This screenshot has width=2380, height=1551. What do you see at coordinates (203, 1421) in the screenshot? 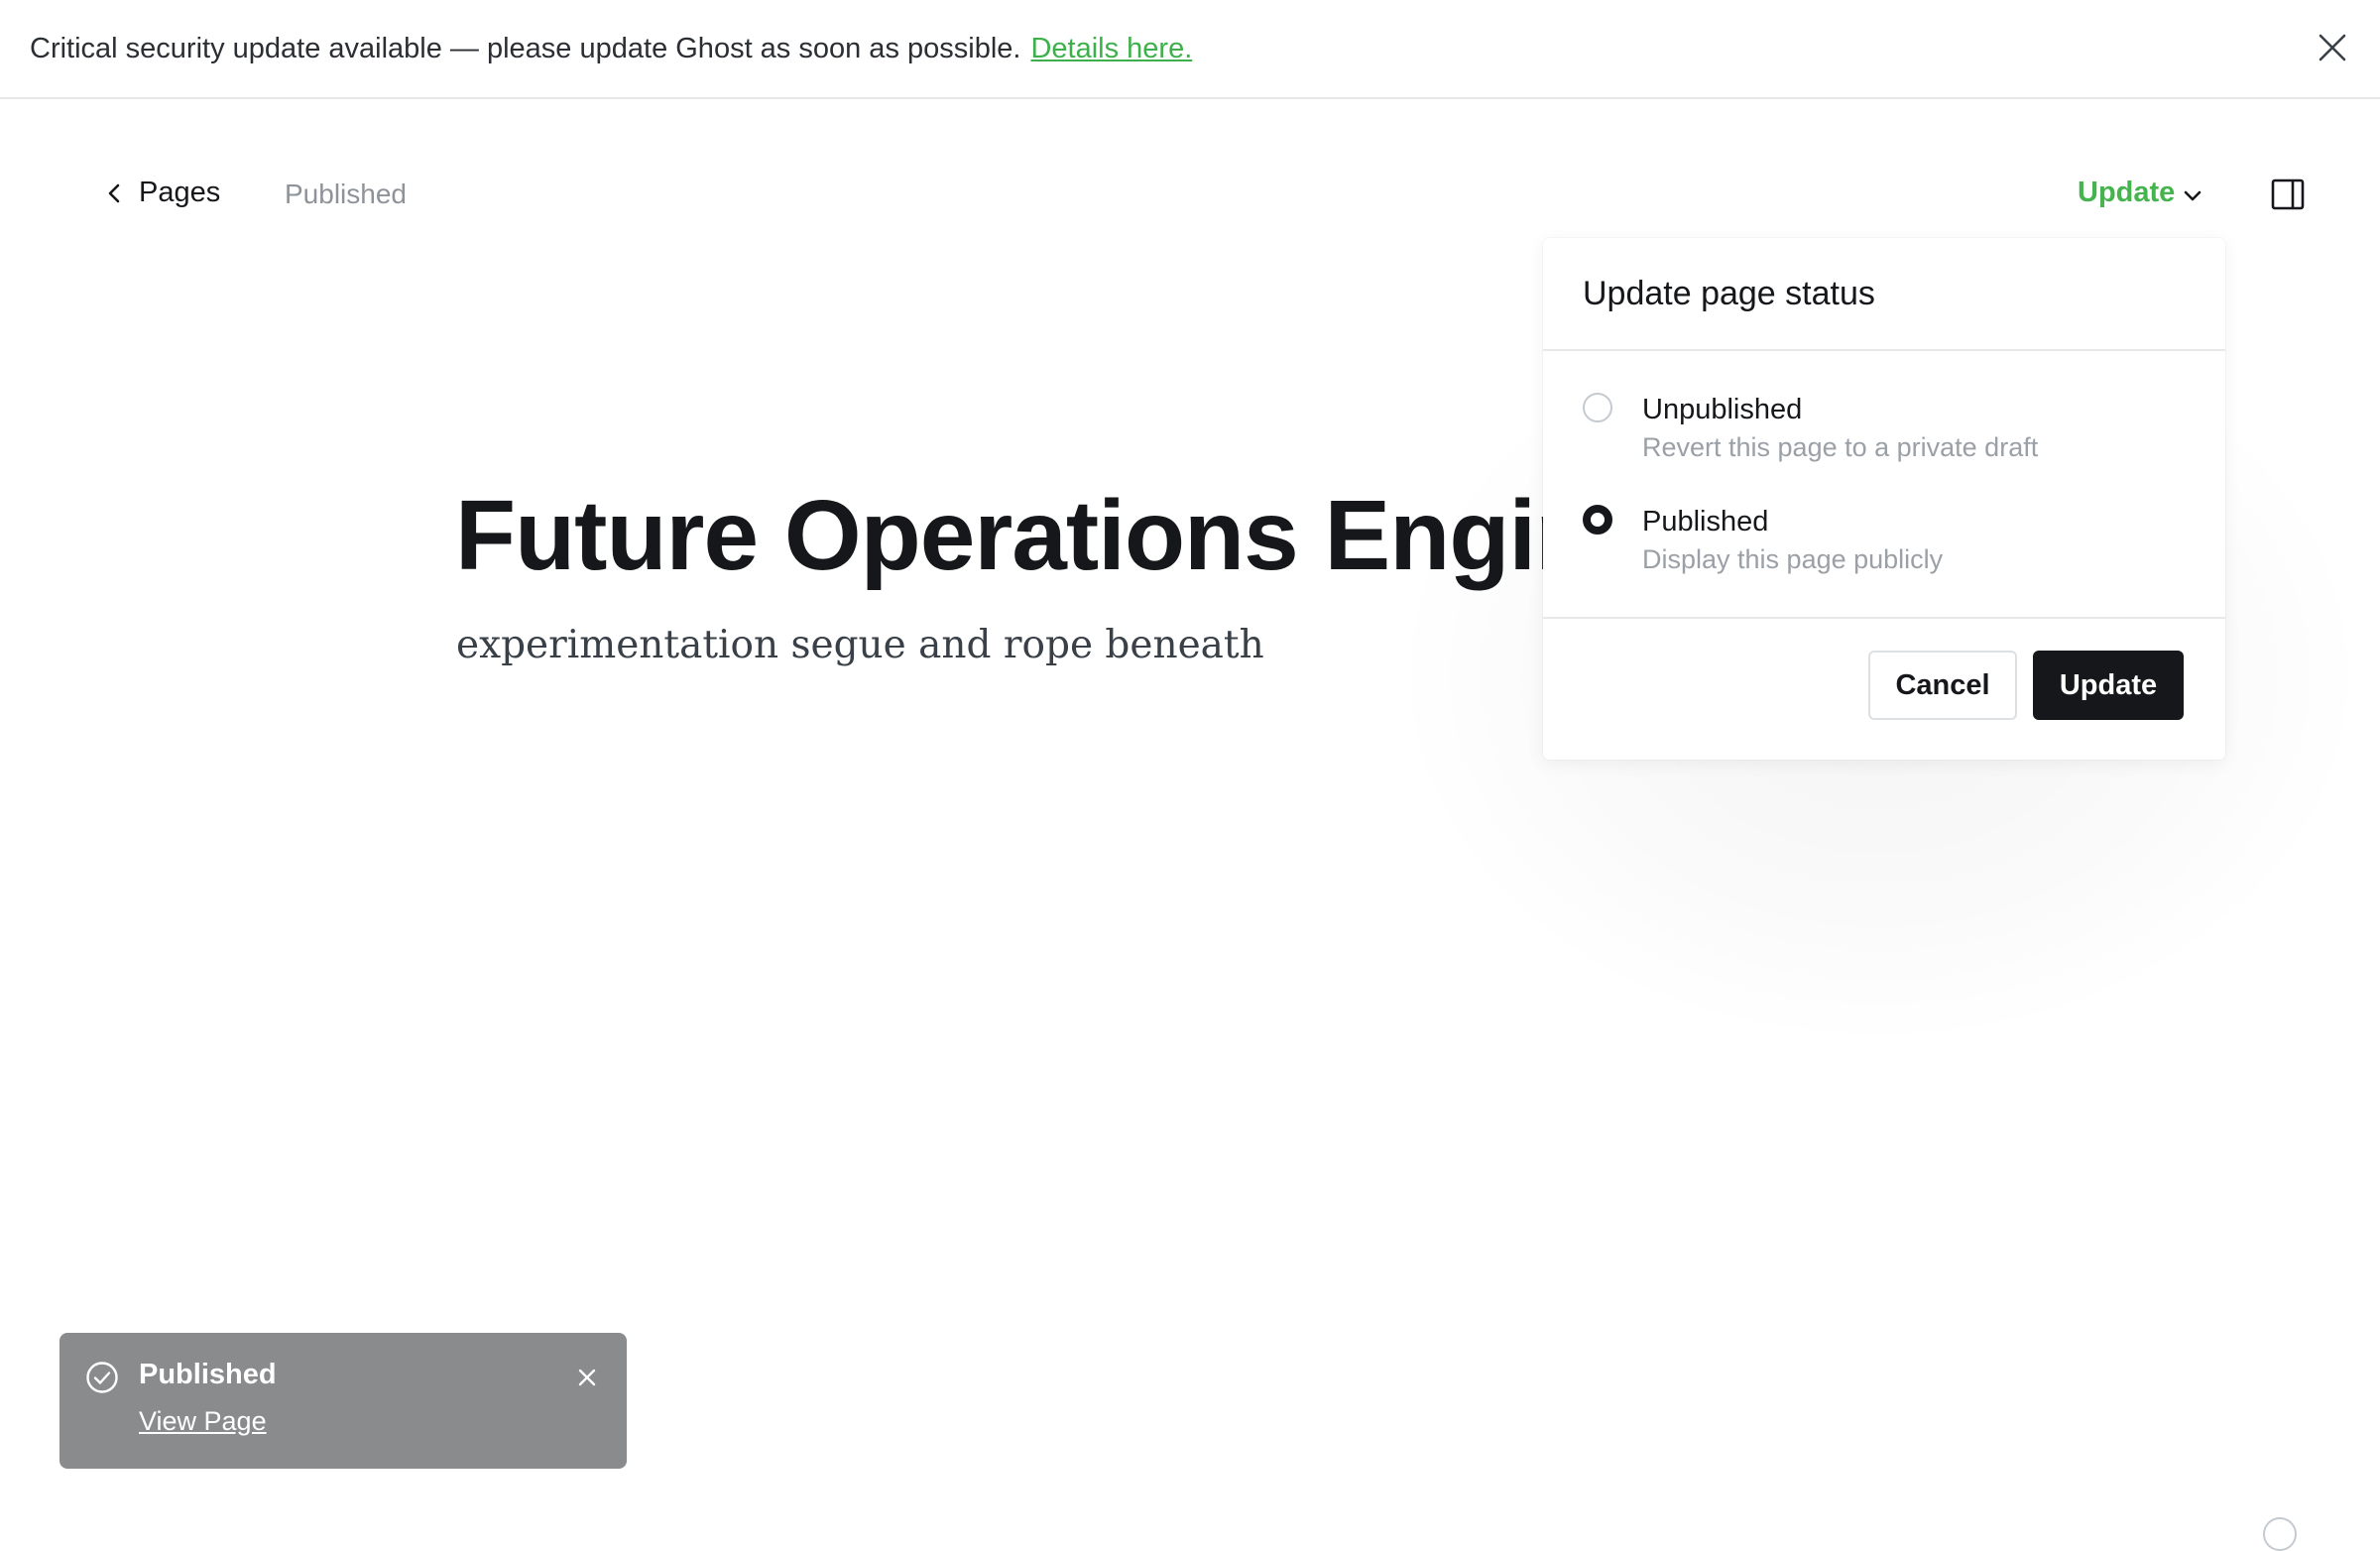
I see `view-page-link: View Page` at bounding box center [203, 1421].